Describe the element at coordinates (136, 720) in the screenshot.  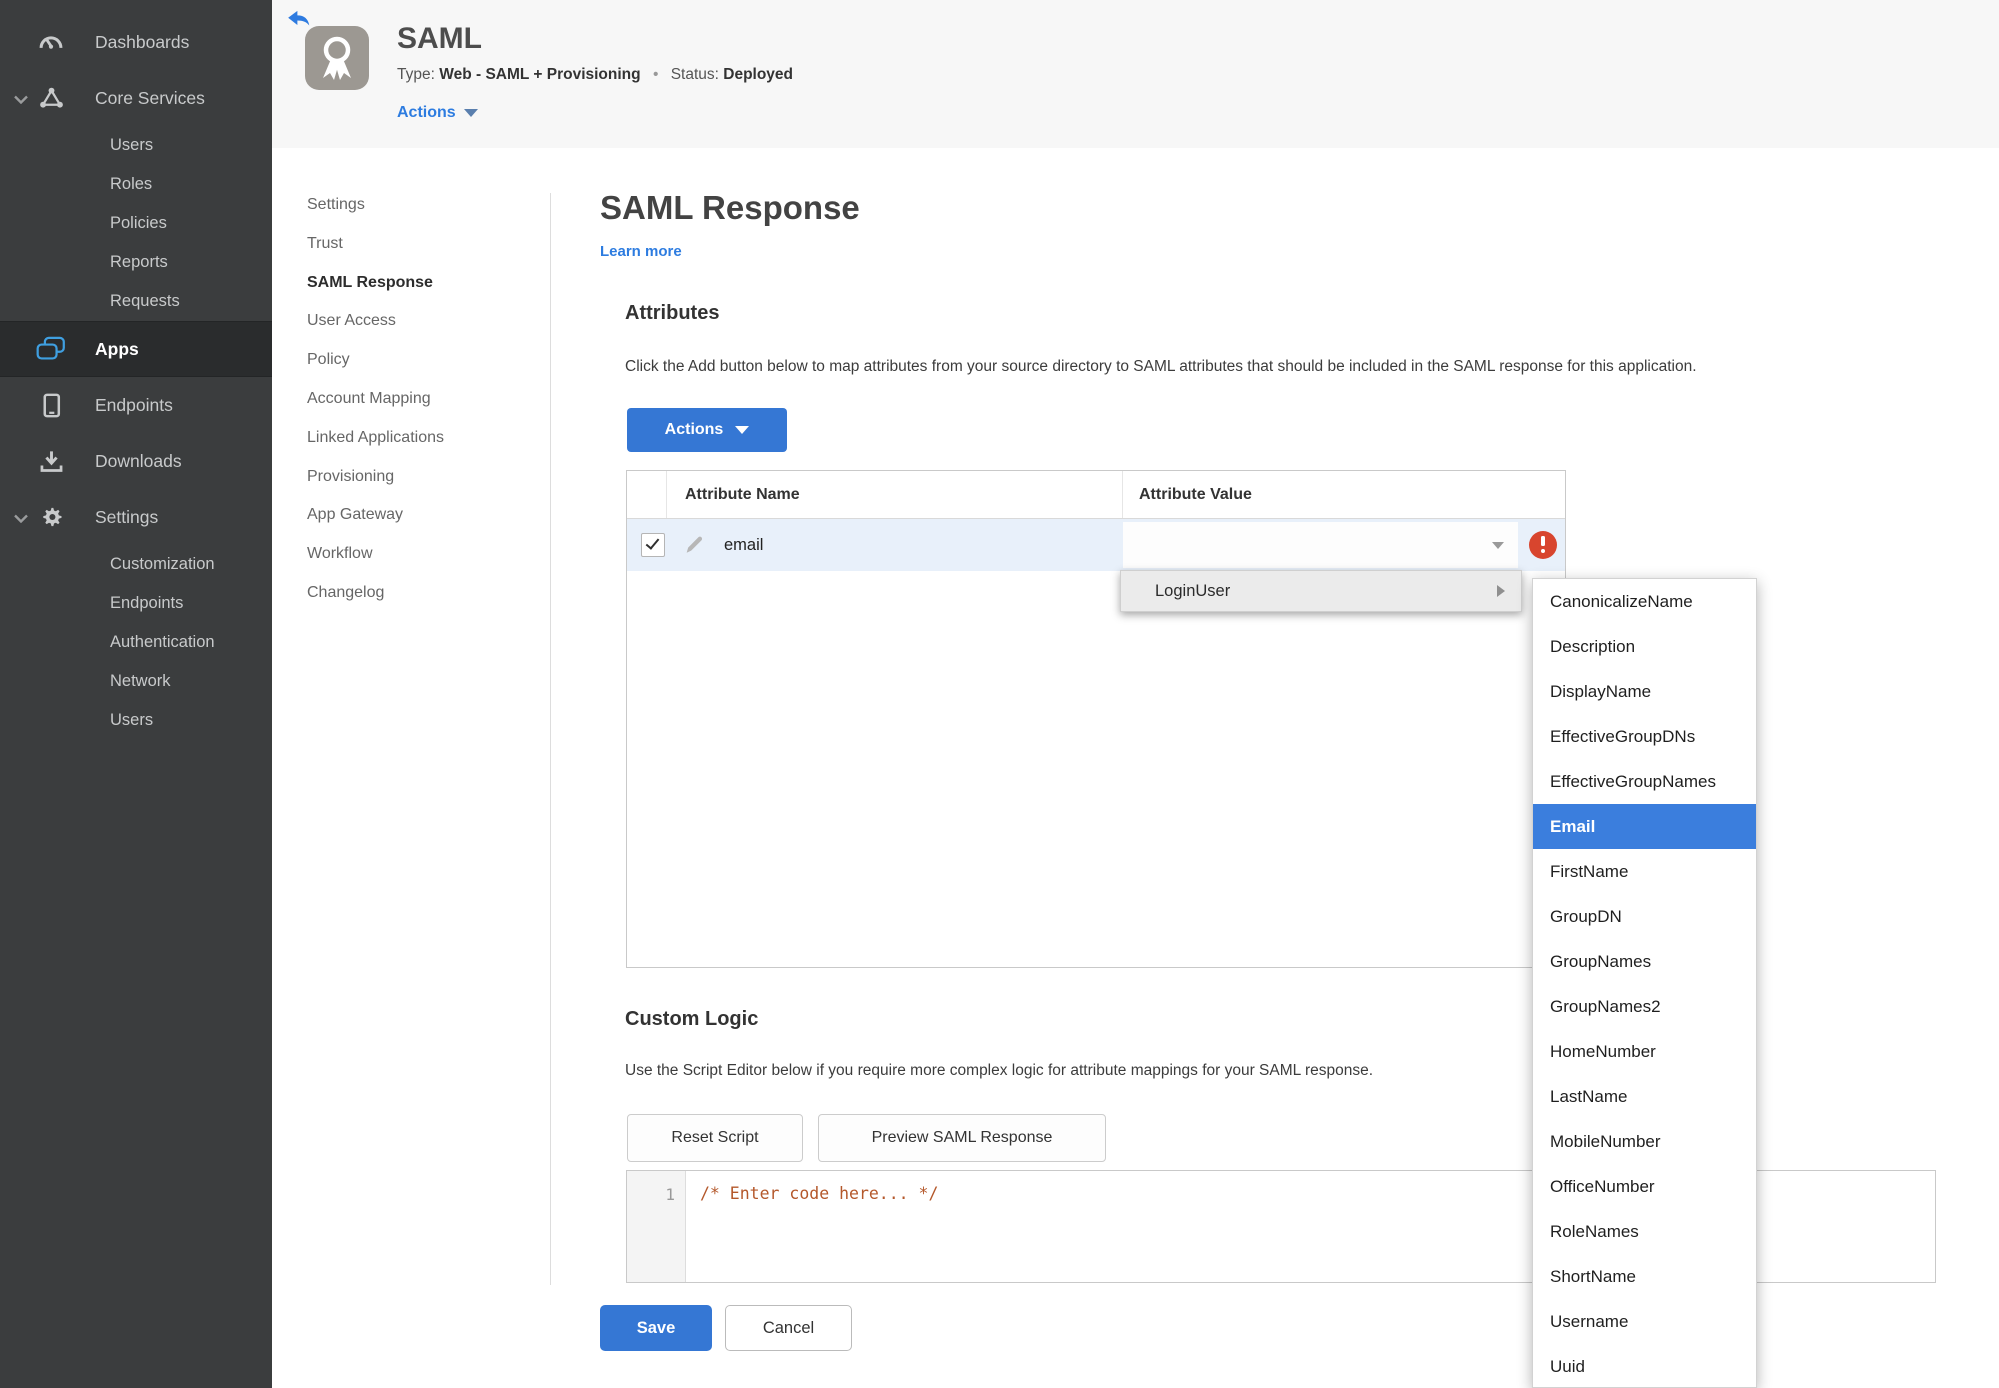
I see `sidebar-item-settings-users: Users` at that location.